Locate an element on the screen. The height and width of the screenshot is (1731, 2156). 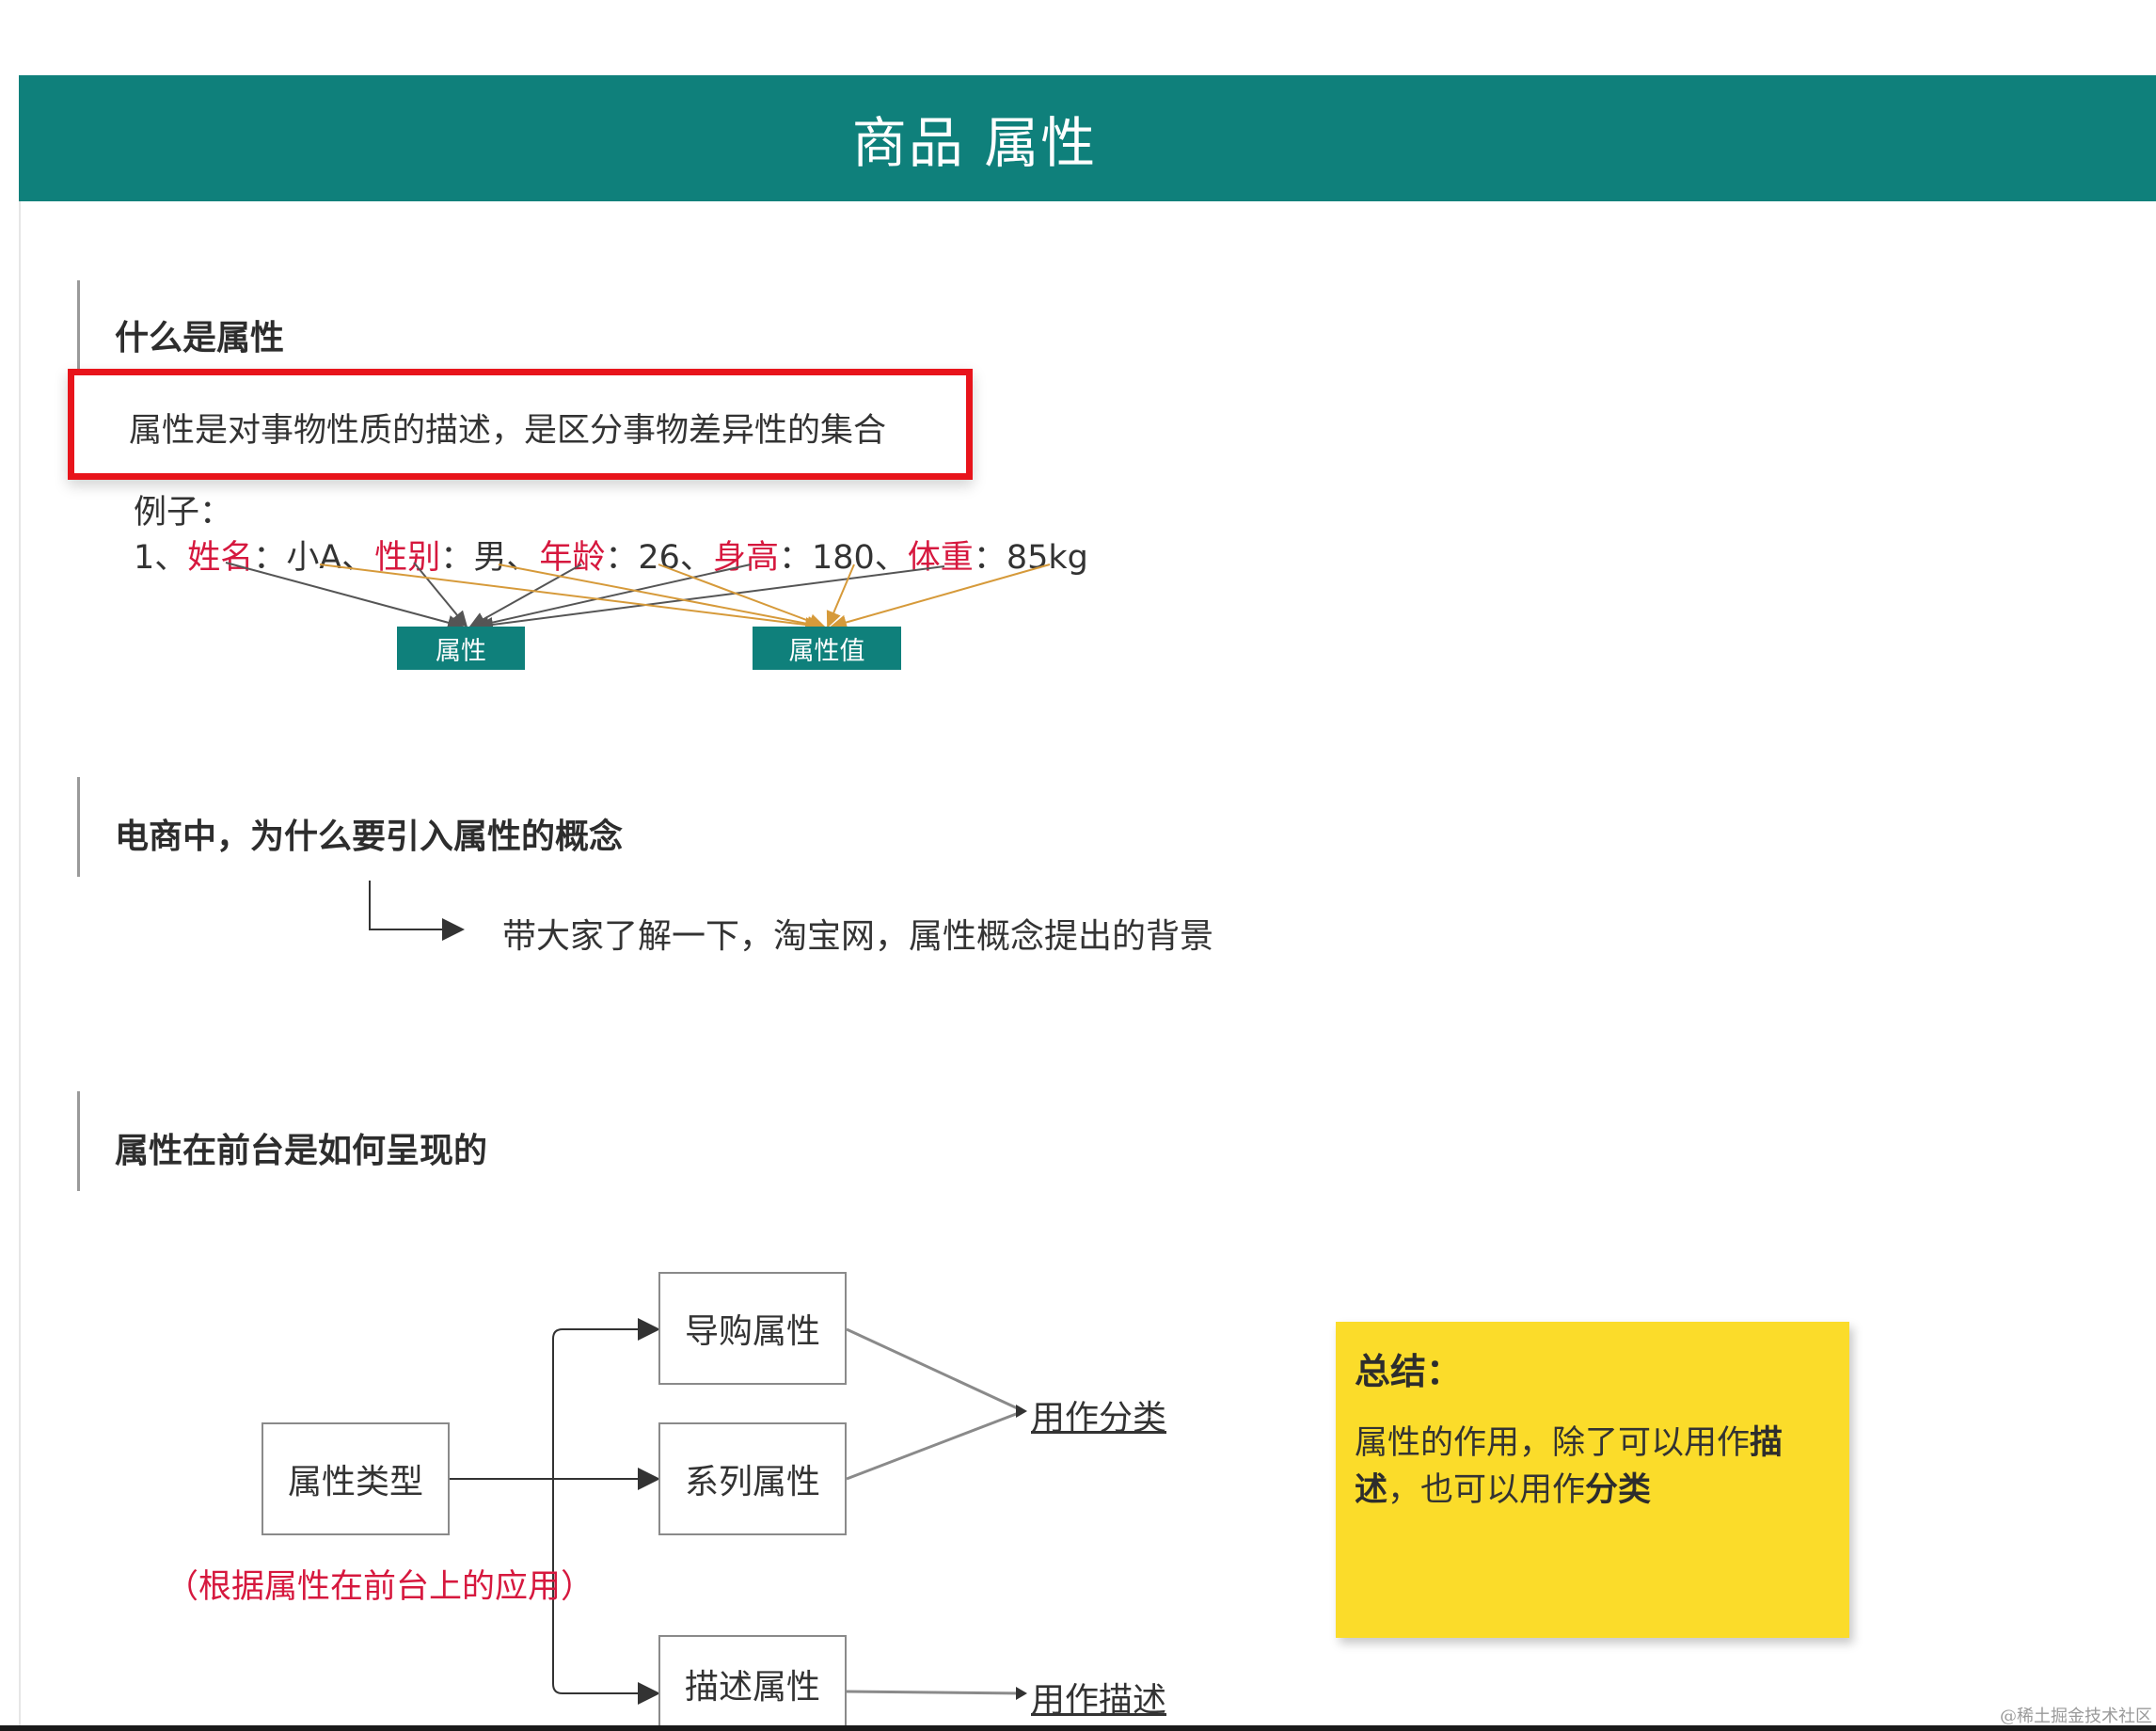
summary-bold-classify: 分类 is located at coordinates (1618, 1490).